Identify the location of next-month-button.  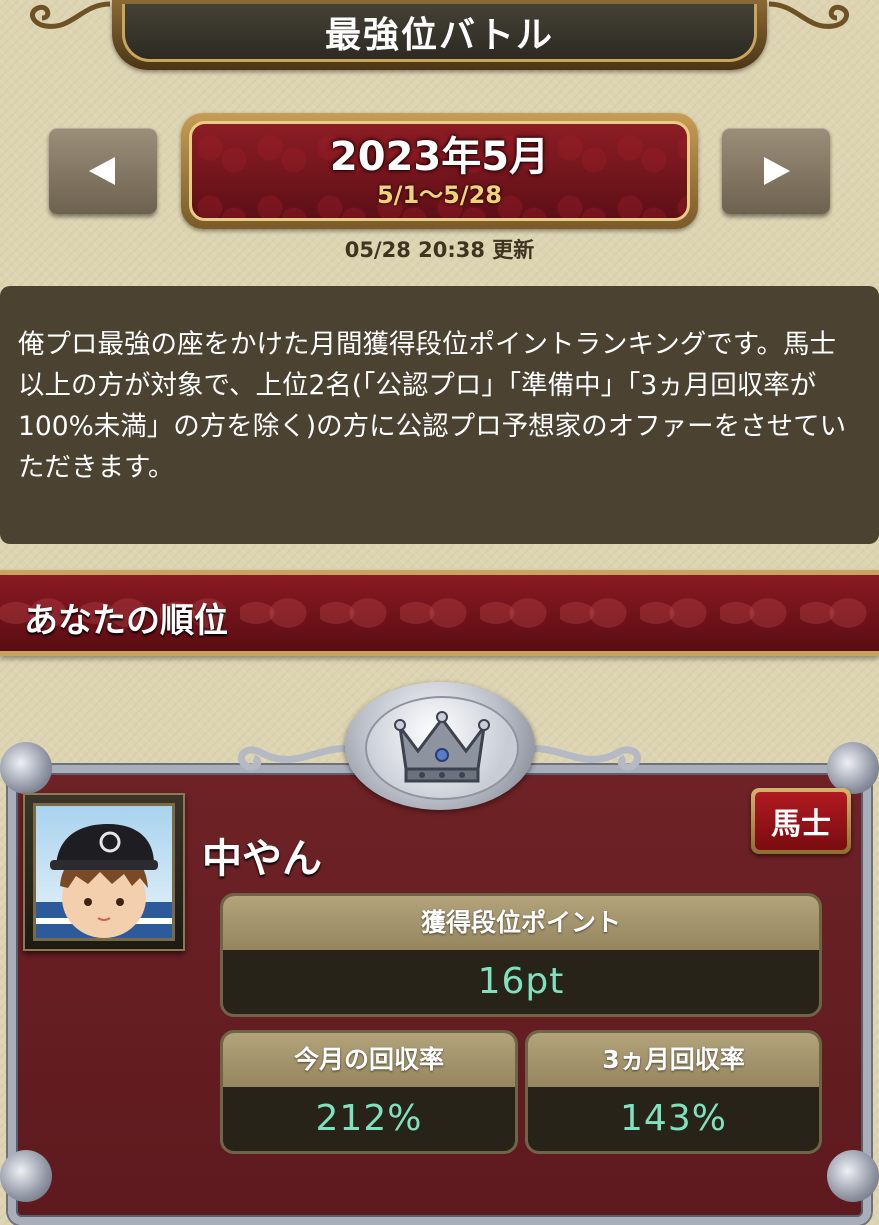
(776, 171).